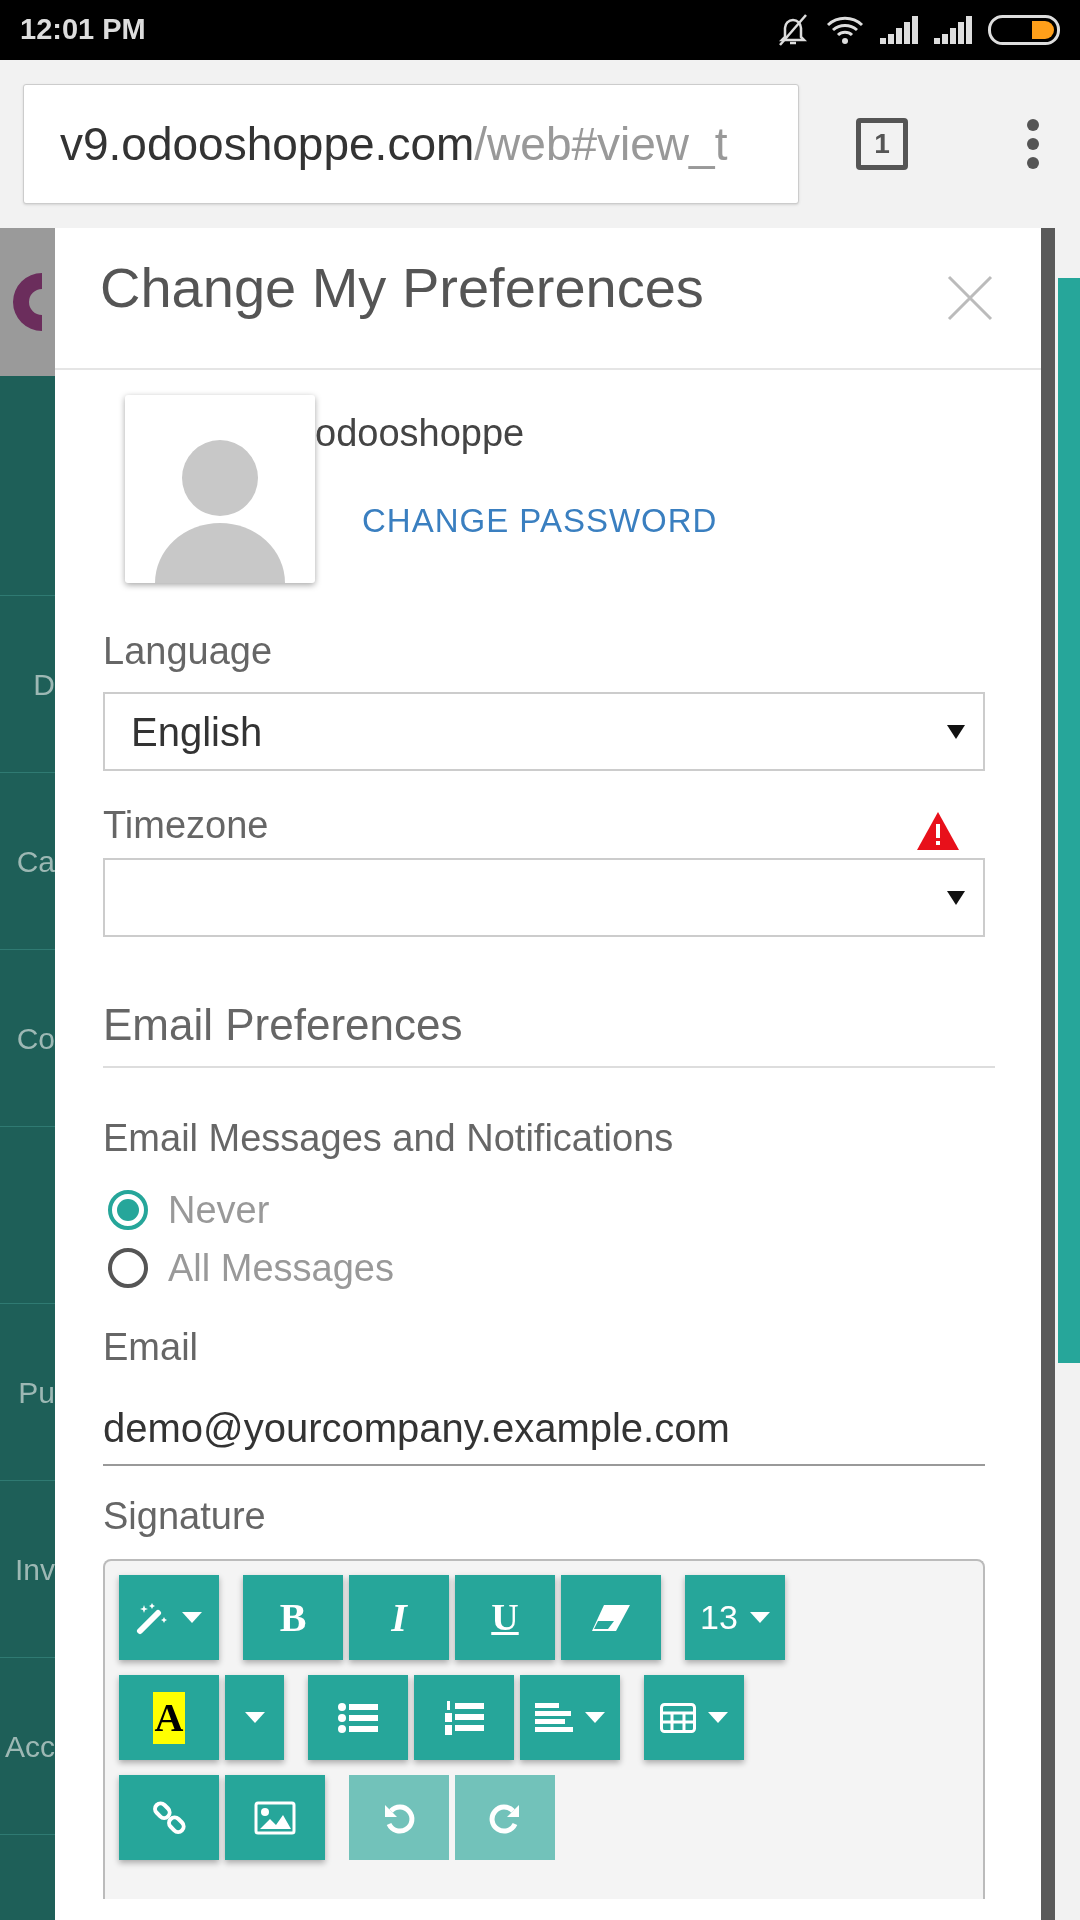 The width and height of the screenshot is (1080, 1920). I want to click on dialog-title: Change My Preferences, so click(402, 288).